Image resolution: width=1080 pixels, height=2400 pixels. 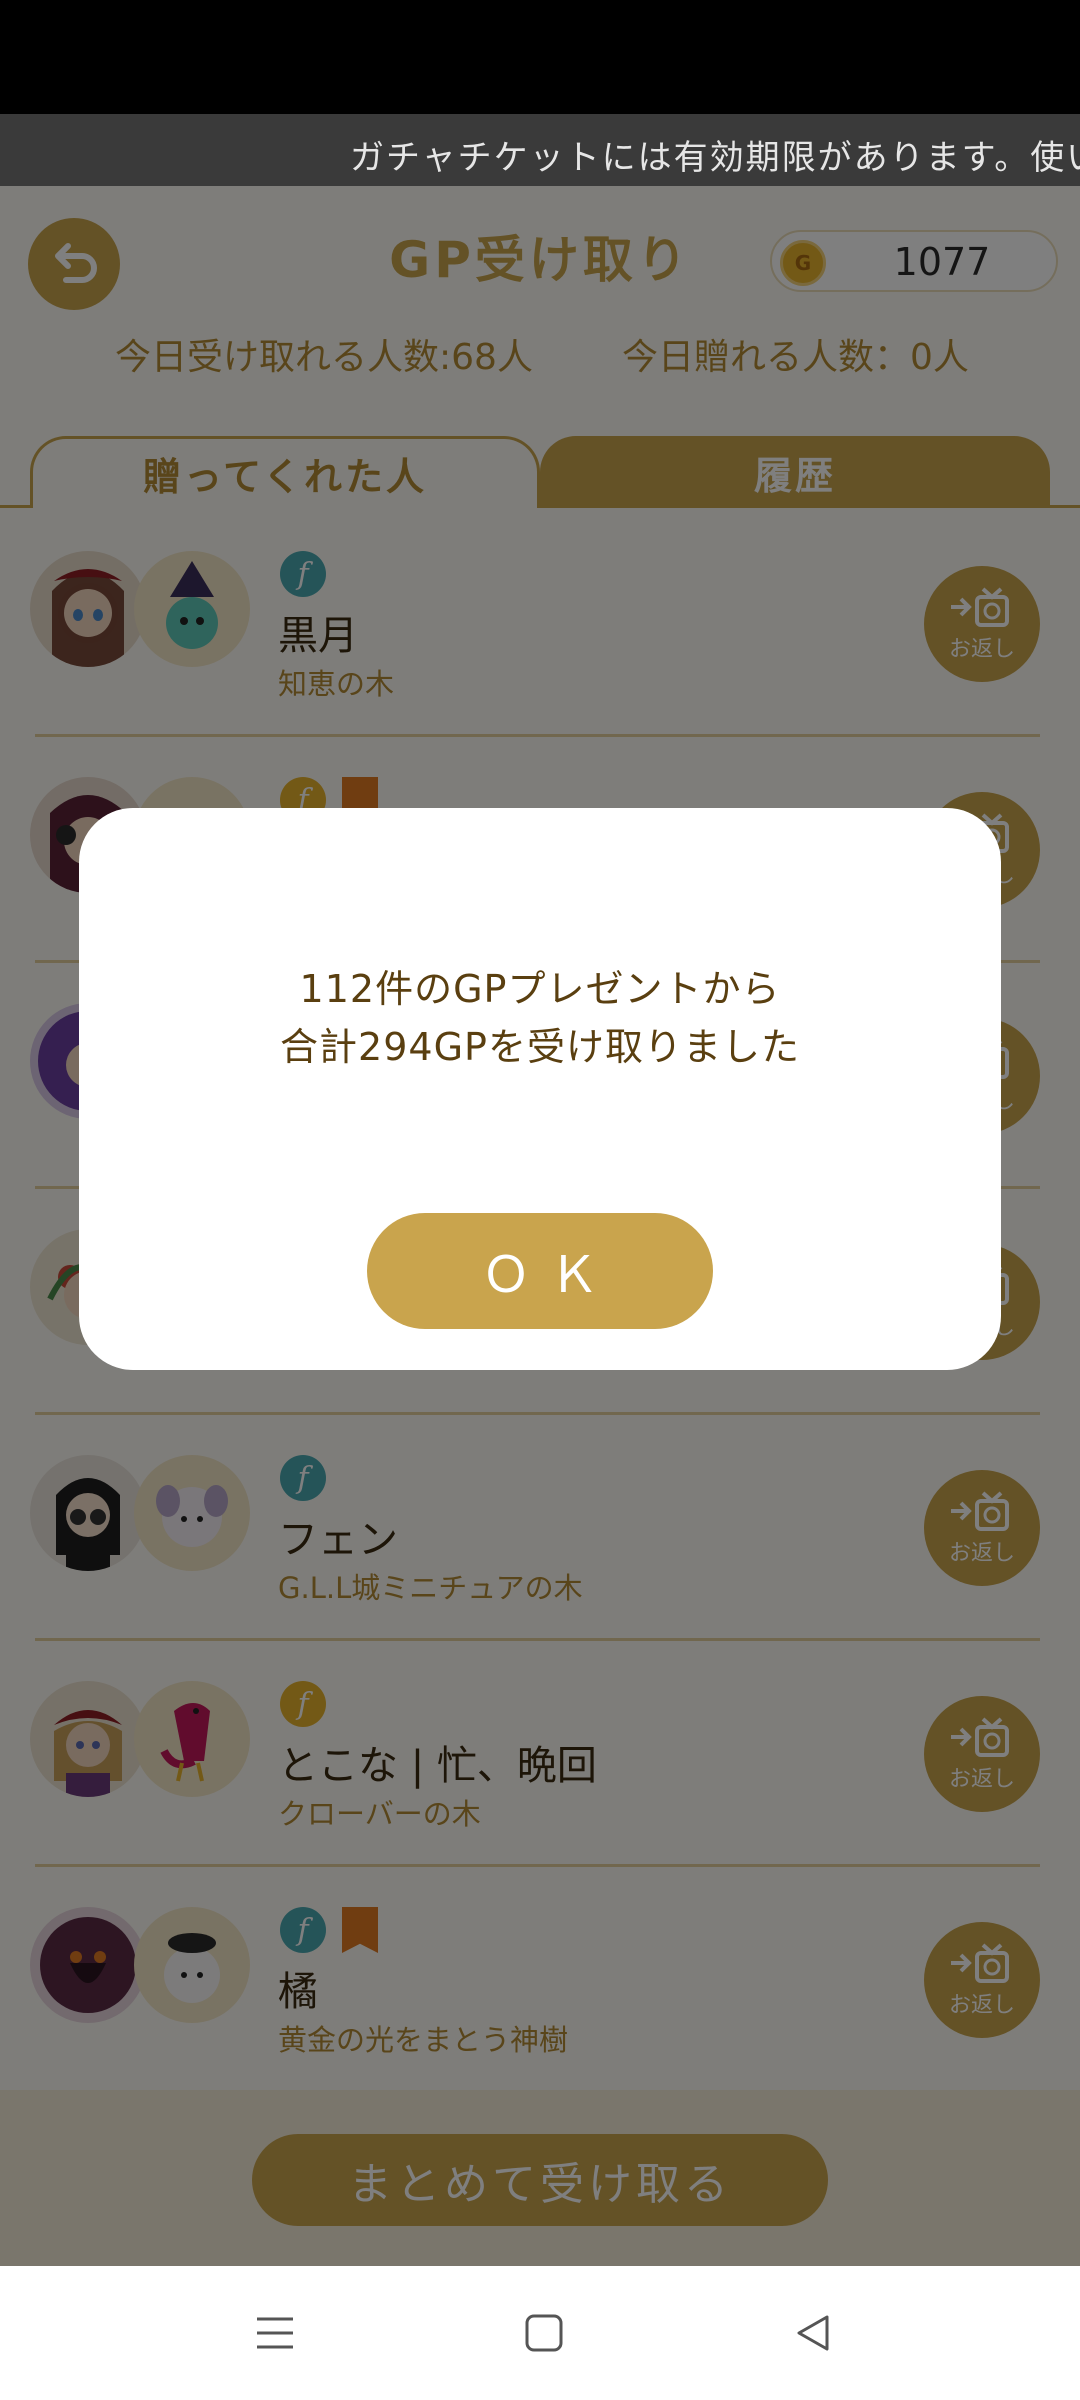 I want to click on home-square-icon, so click(x=544, y=2333).